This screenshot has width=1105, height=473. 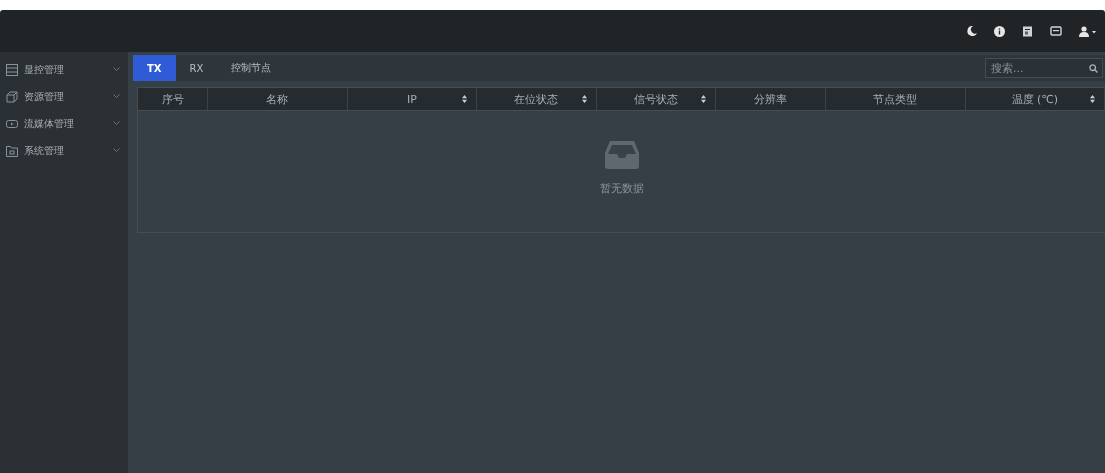 I want to click on document-icon, so click(x=1027, y=31).